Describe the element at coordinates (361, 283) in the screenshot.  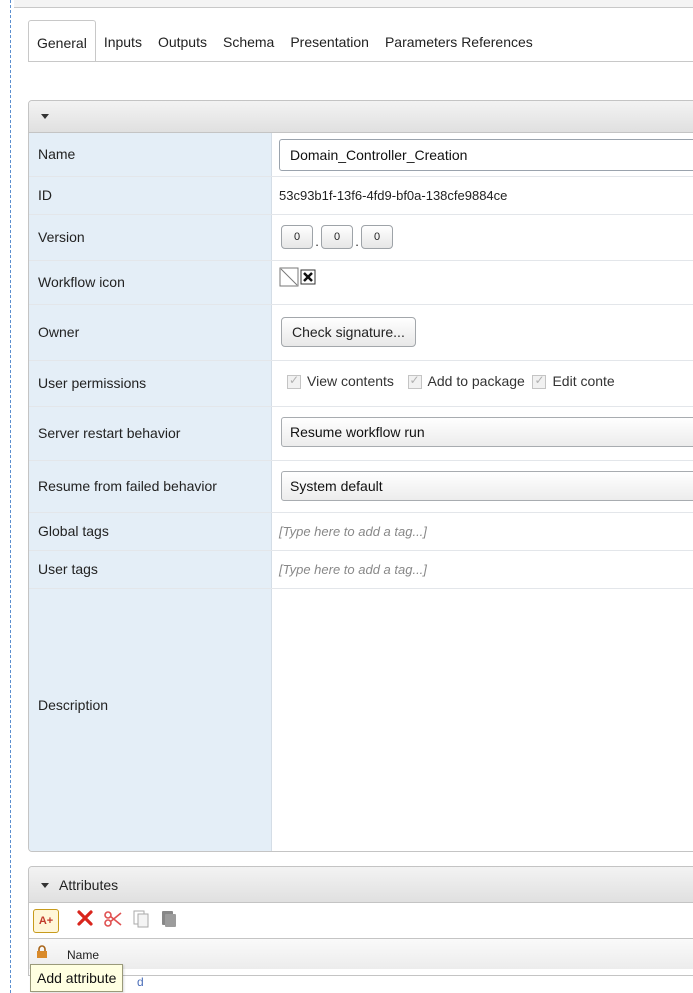
I see `row-workflow-icon: Workflow icon` at that location.